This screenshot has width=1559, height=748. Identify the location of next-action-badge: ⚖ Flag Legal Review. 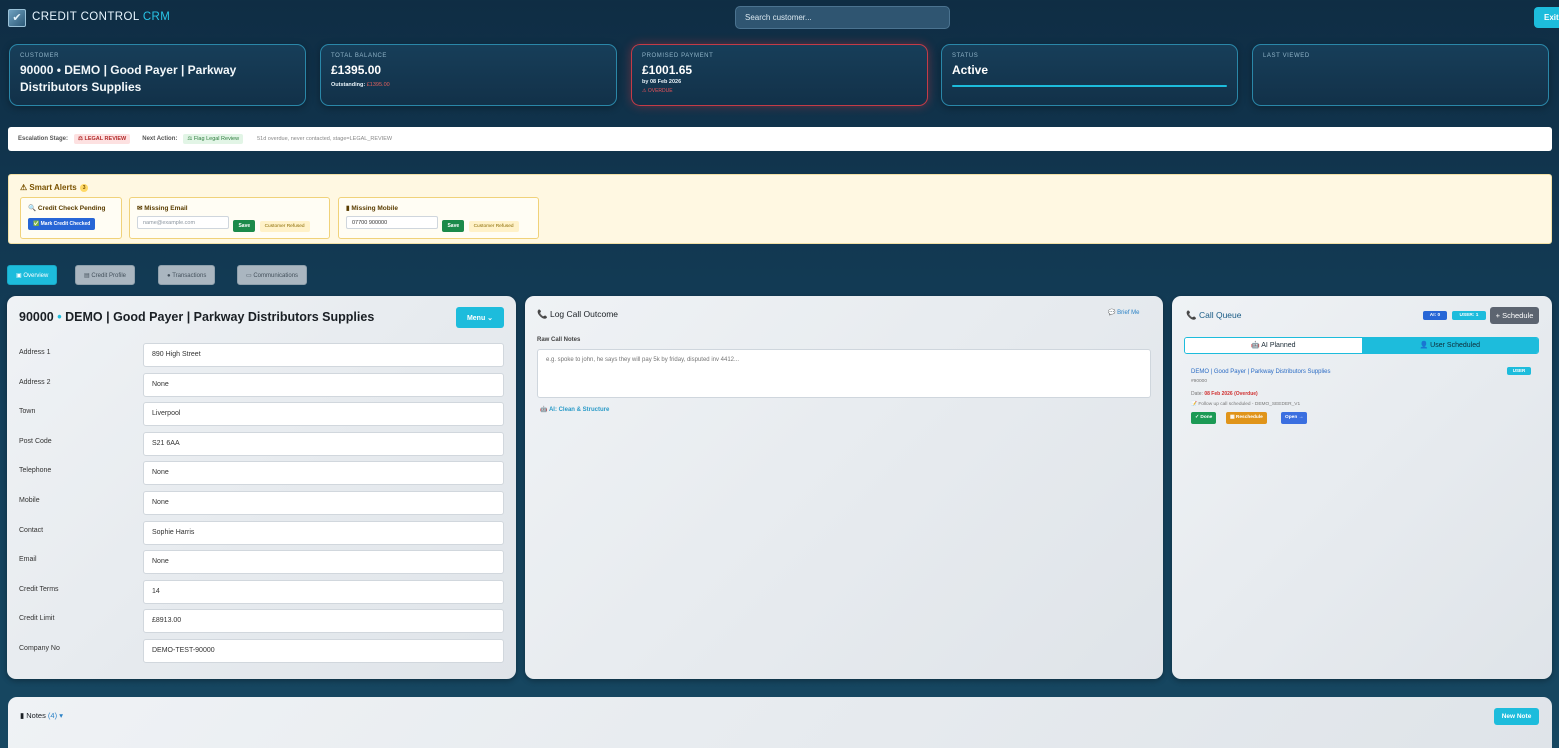
(213, 139).